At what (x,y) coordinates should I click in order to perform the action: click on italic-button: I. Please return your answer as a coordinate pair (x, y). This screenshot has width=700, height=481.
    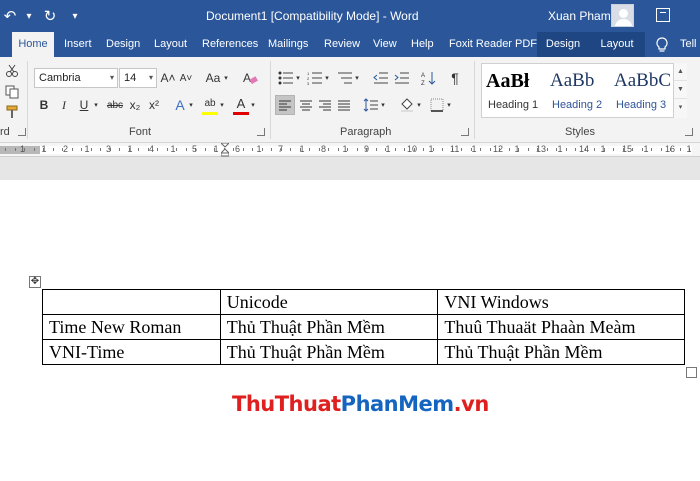
    Looking at the image, I should click on (64, 105).